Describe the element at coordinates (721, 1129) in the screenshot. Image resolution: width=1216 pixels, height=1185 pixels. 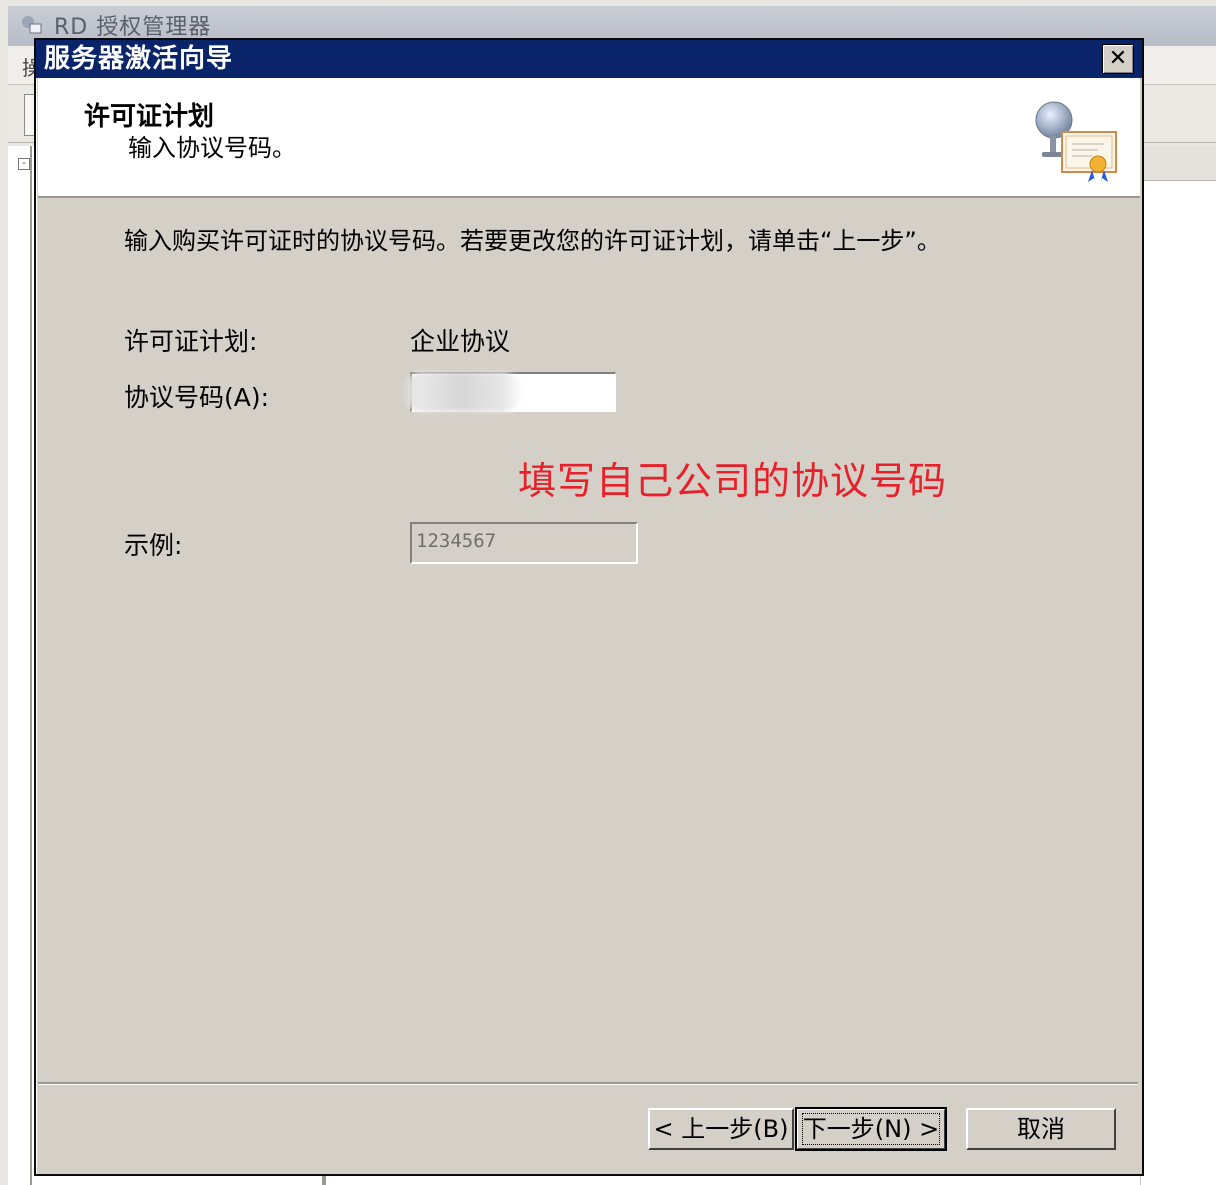
I see `back-button: < 上一步(B)` at that location.